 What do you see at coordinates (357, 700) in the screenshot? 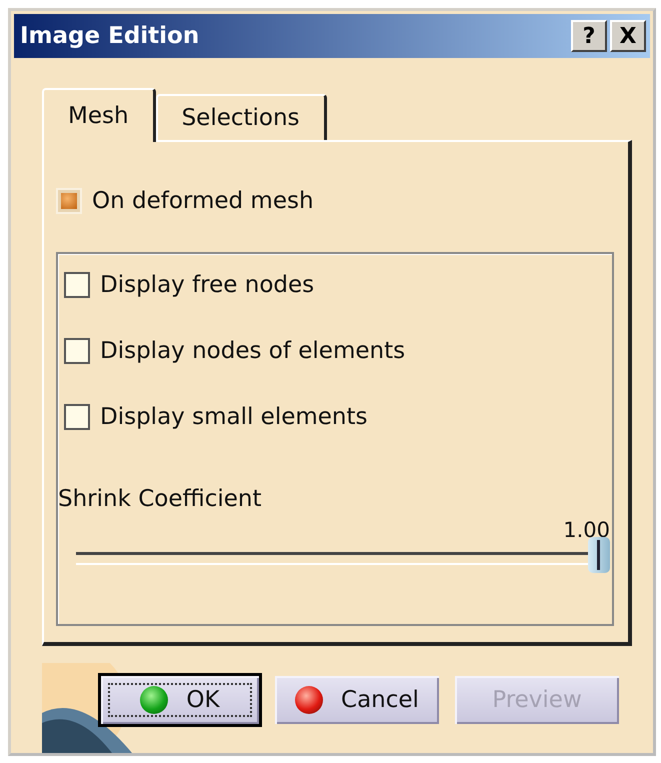
I see `cancel-button: Cancel` at bounding box center [357, 700].